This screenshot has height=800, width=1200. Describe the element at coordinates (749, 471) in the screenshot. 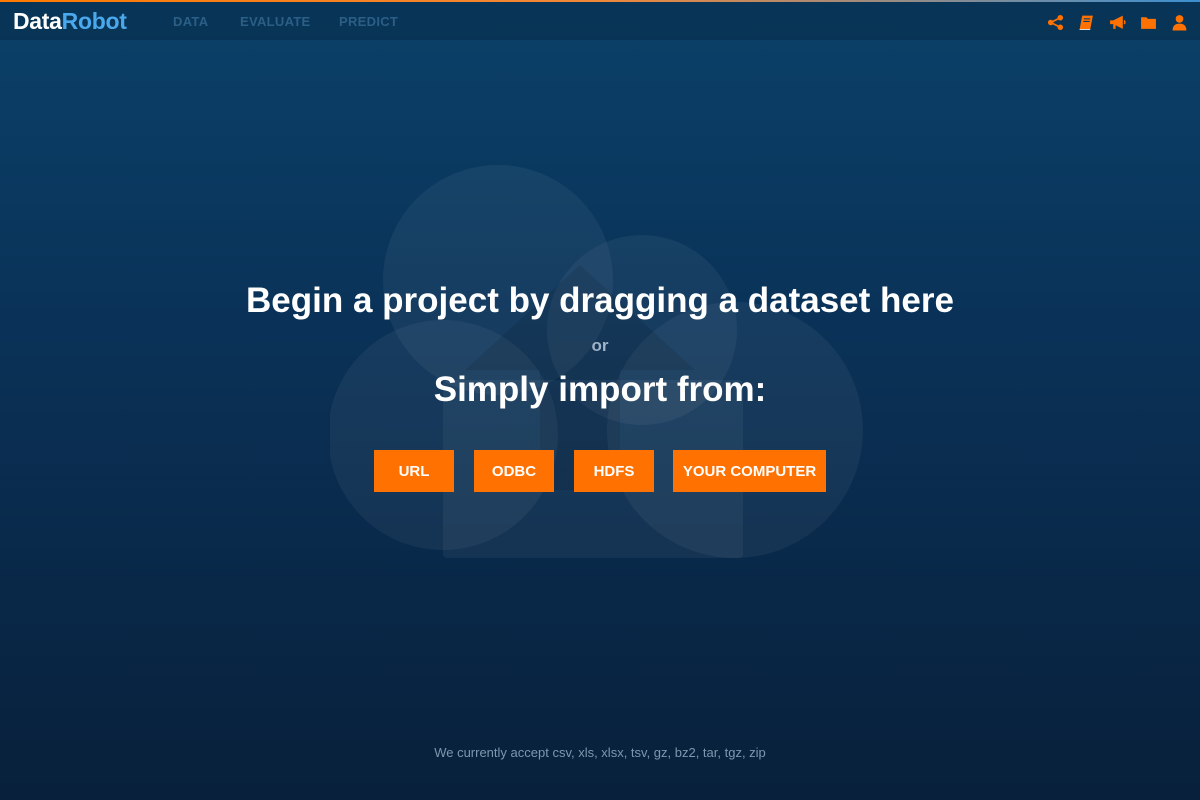

I see `import-computer-button: YOUR COMPUTER` at that location.